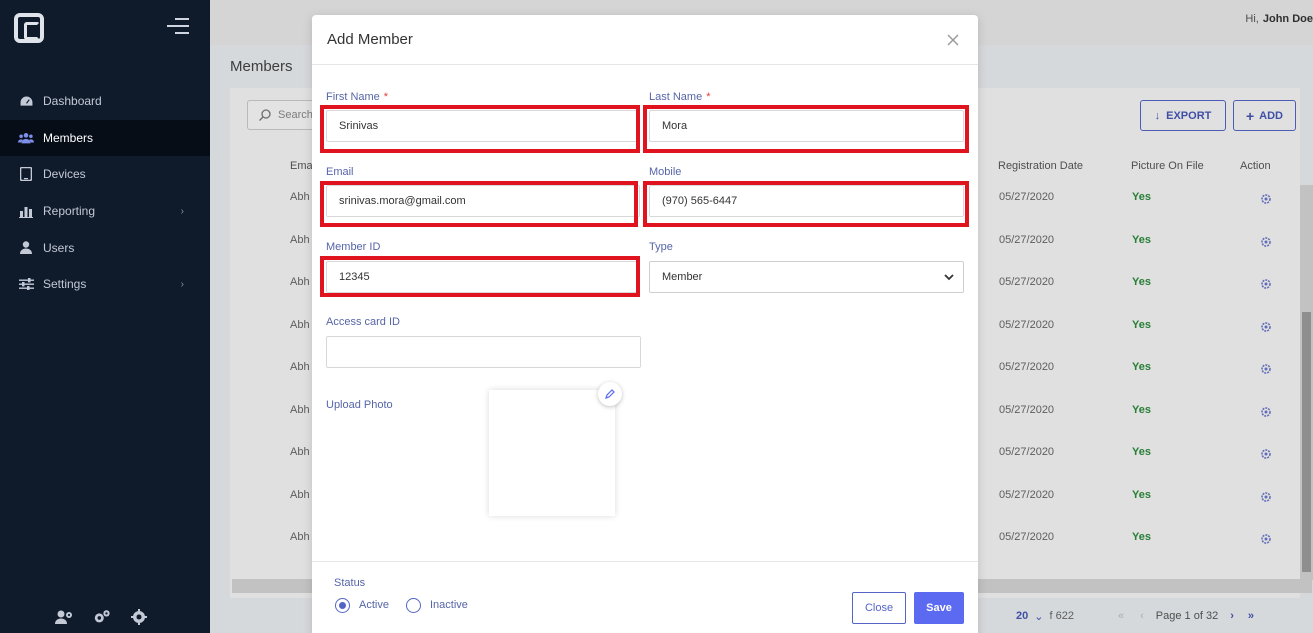 Image resolution: width=1313 pixels, height=633 pixels. I want to click on dashboard-icon, so click(26, 101).